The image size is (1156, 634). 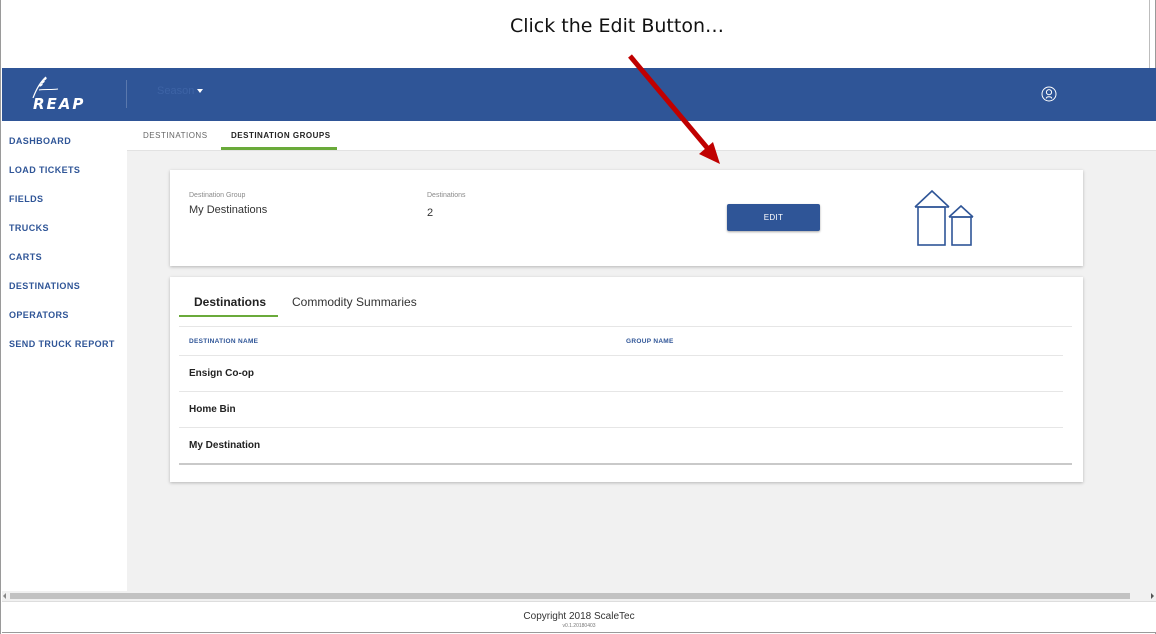 I want to click on sidebar-item-trucks: TRUCKS, so click(x=29, y=228).